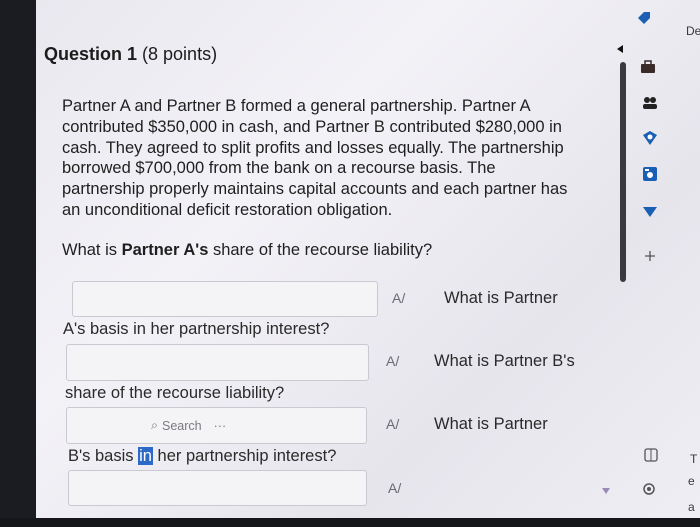  I want to click on screen-bezel, so click(350, 522).